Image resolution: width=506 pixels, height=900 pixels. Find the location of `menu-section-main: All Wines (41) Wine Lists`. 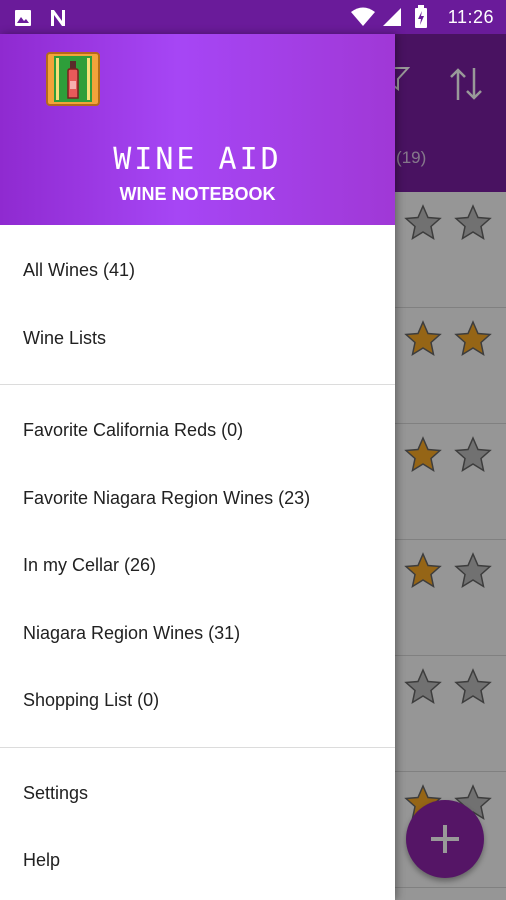

menu-section-main: All Wines (41) Wine Lists is located at coordinates (197, 304).